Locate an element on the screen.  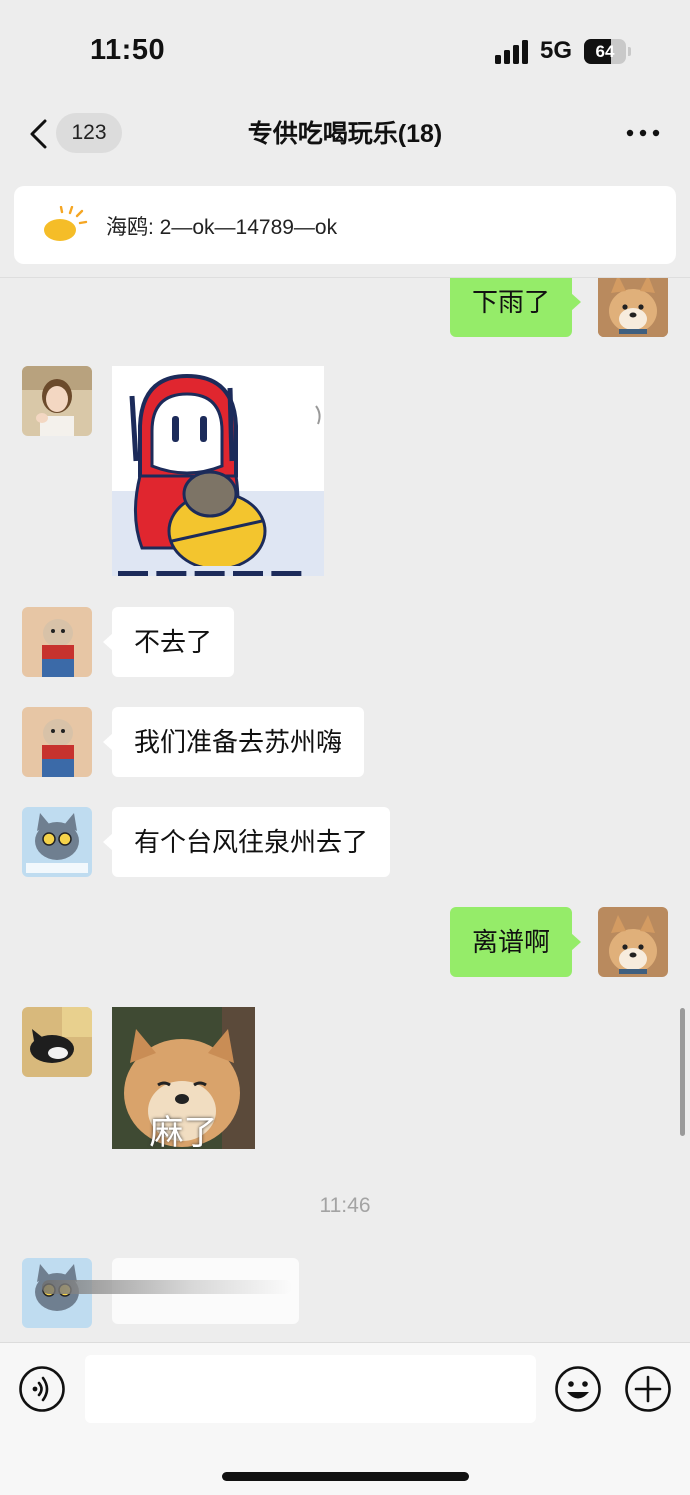
message-bubble-other: 不去了 is located at coordinates (168, 642).